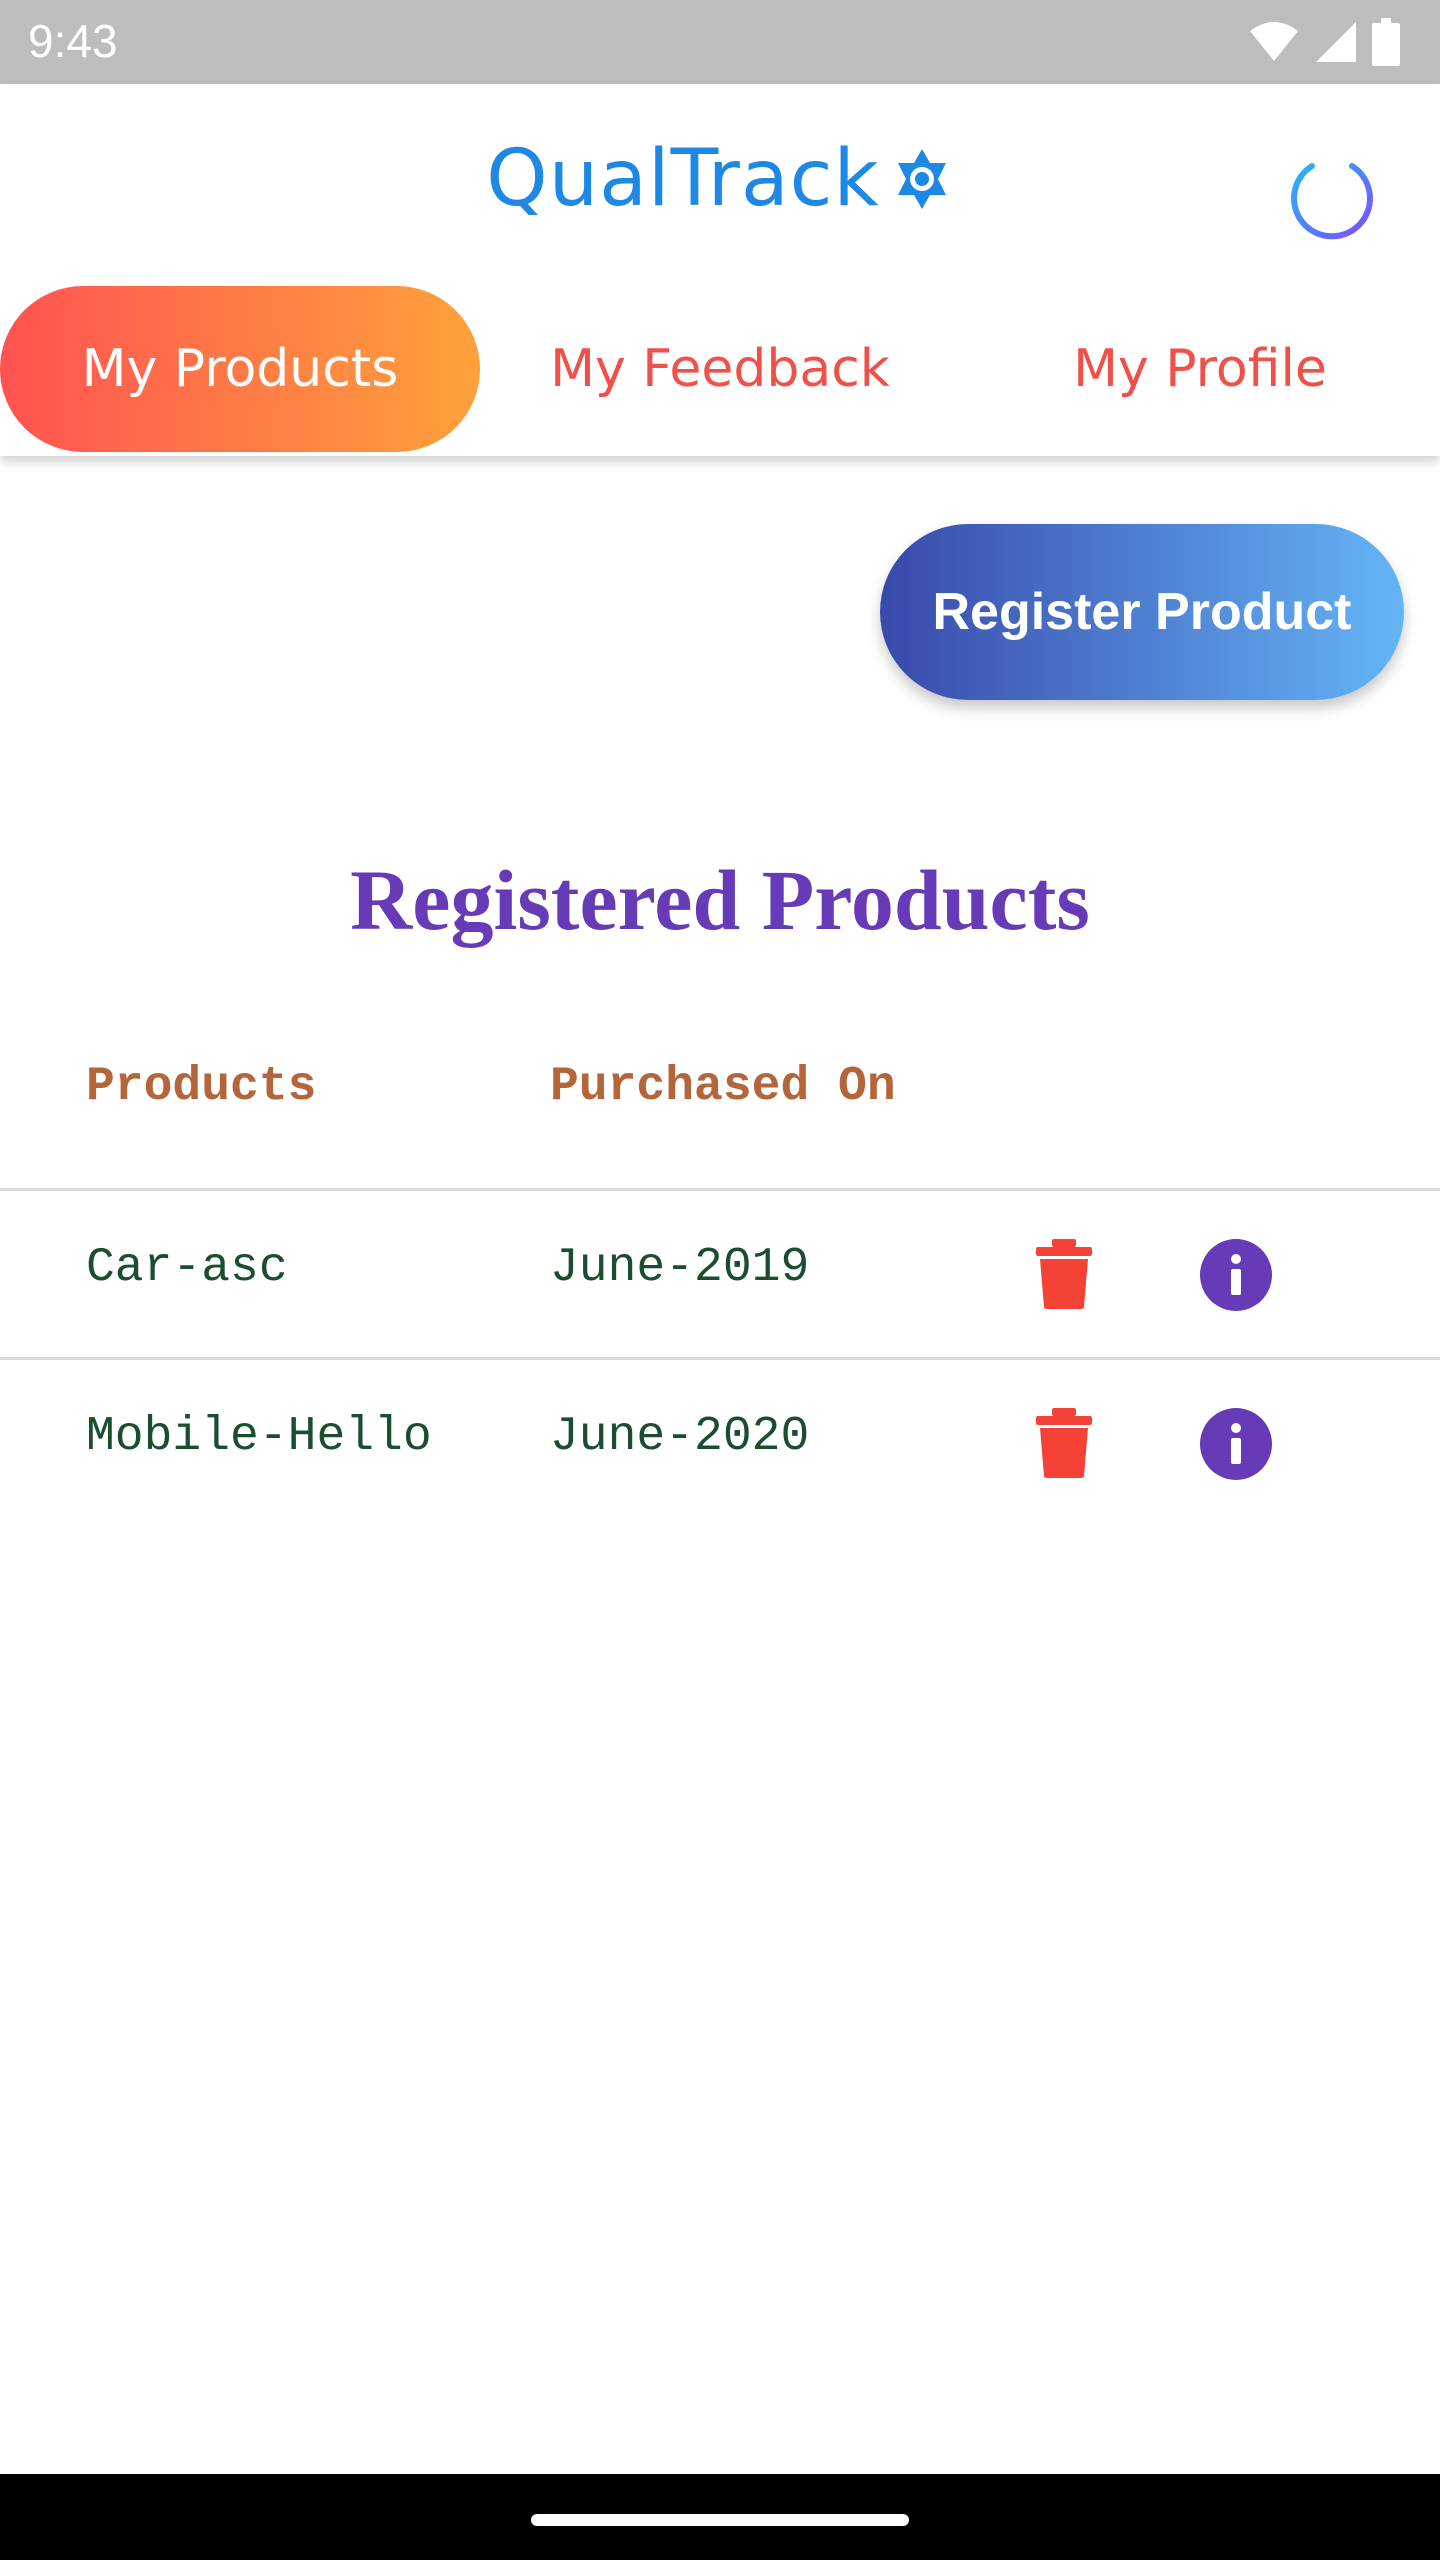 This screenshot has height=2560, width=1440. Describe the element at coordinates (720, 2520) in the screenshot. I see `home-handle` at that location.